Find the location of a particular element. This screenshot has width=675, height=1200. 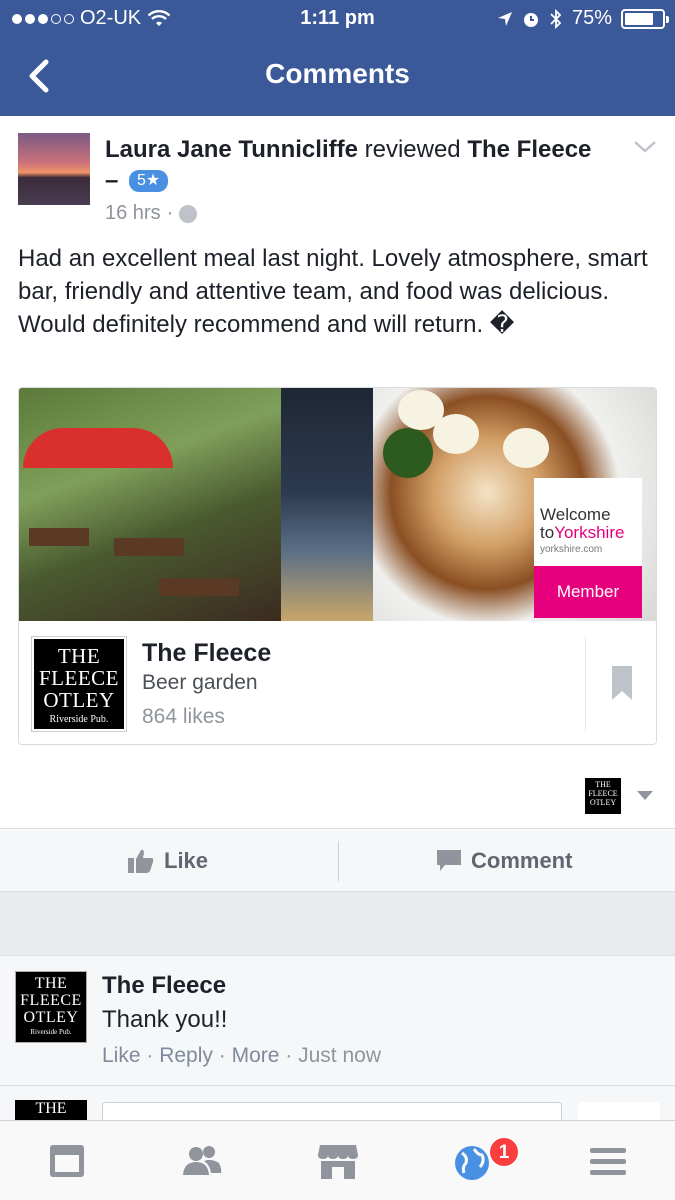

caret-down-icon is located at coordinates (645, 796).